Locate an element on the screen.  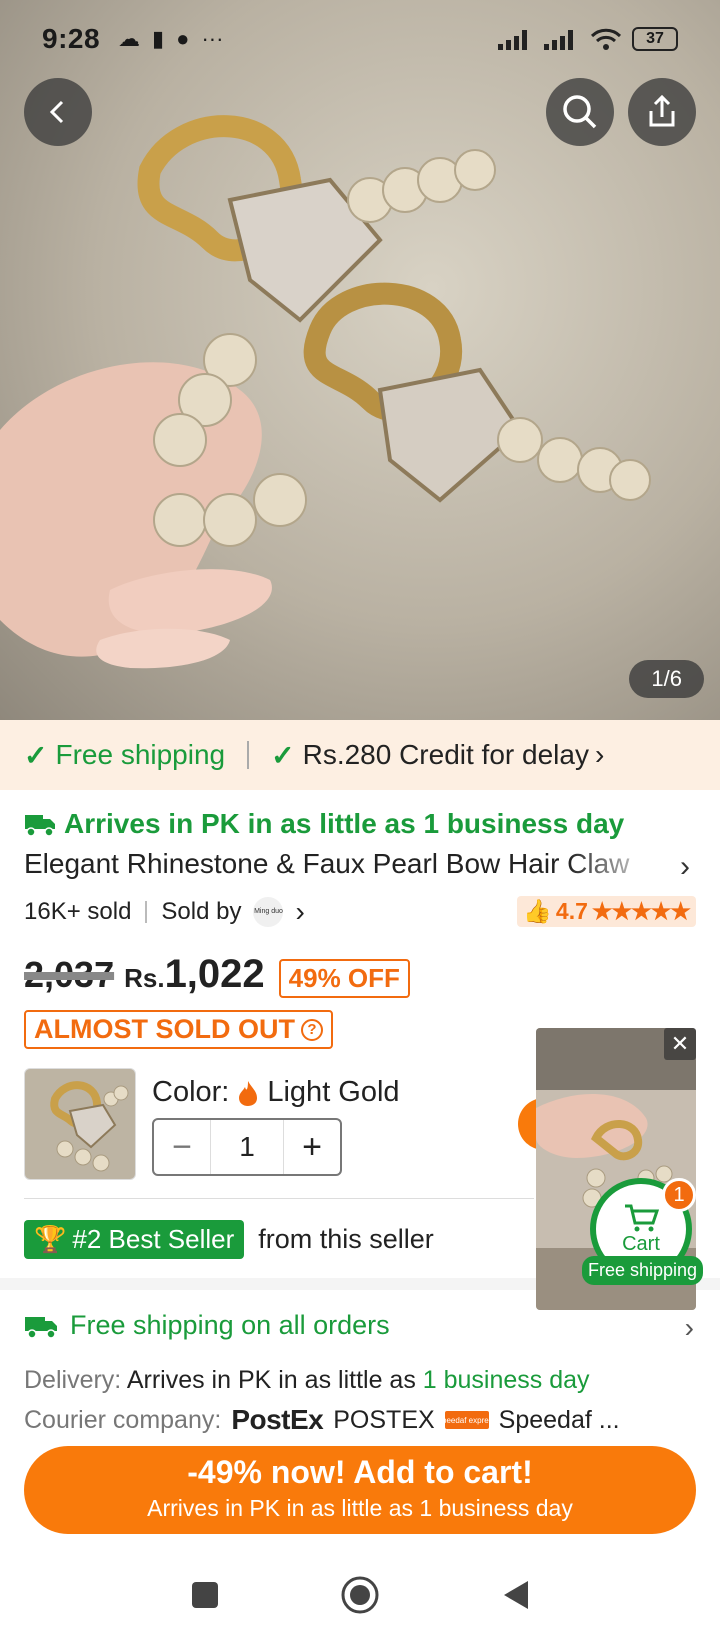
signal-icon: ▮ is located at coordinates (158, 38).